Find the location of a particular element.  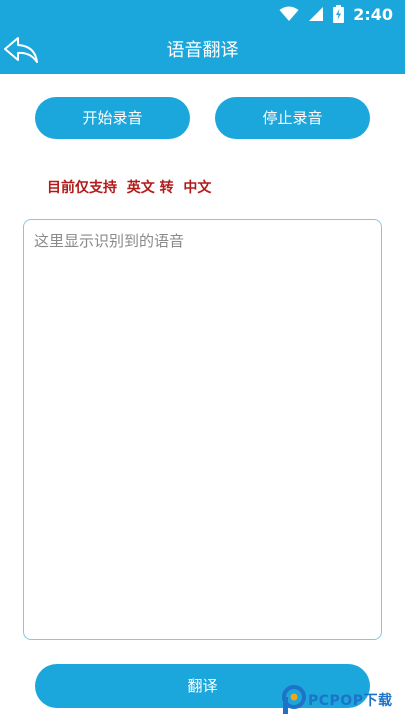

watermark: PCPOP下载 is located at coordinates (342, 700).